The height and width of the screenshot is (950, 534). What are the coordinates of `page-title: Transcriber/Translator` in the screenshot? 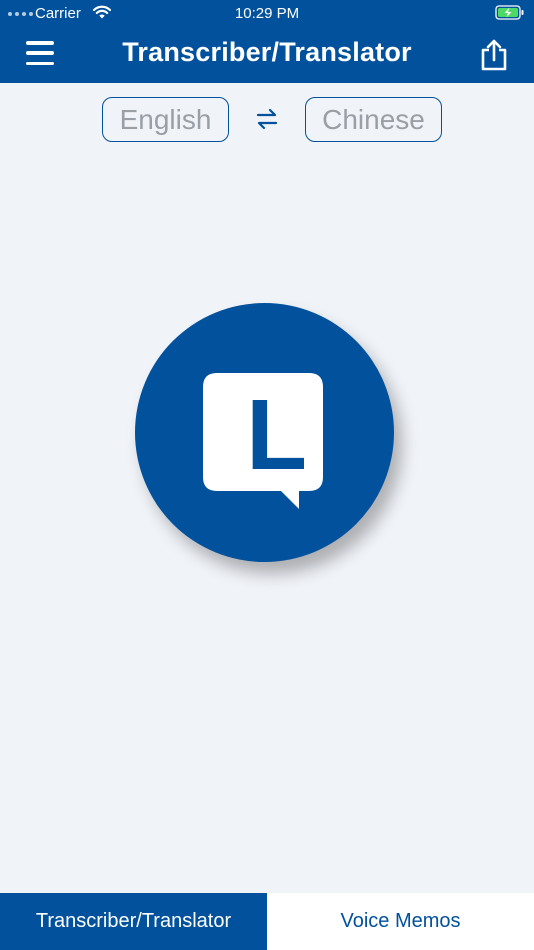 It's located at (267, 52).